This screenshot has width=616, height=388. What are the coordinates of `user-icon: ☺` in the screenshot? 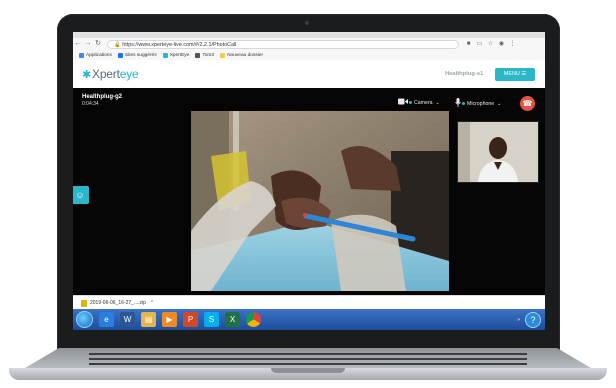 It's located at (80, 195).